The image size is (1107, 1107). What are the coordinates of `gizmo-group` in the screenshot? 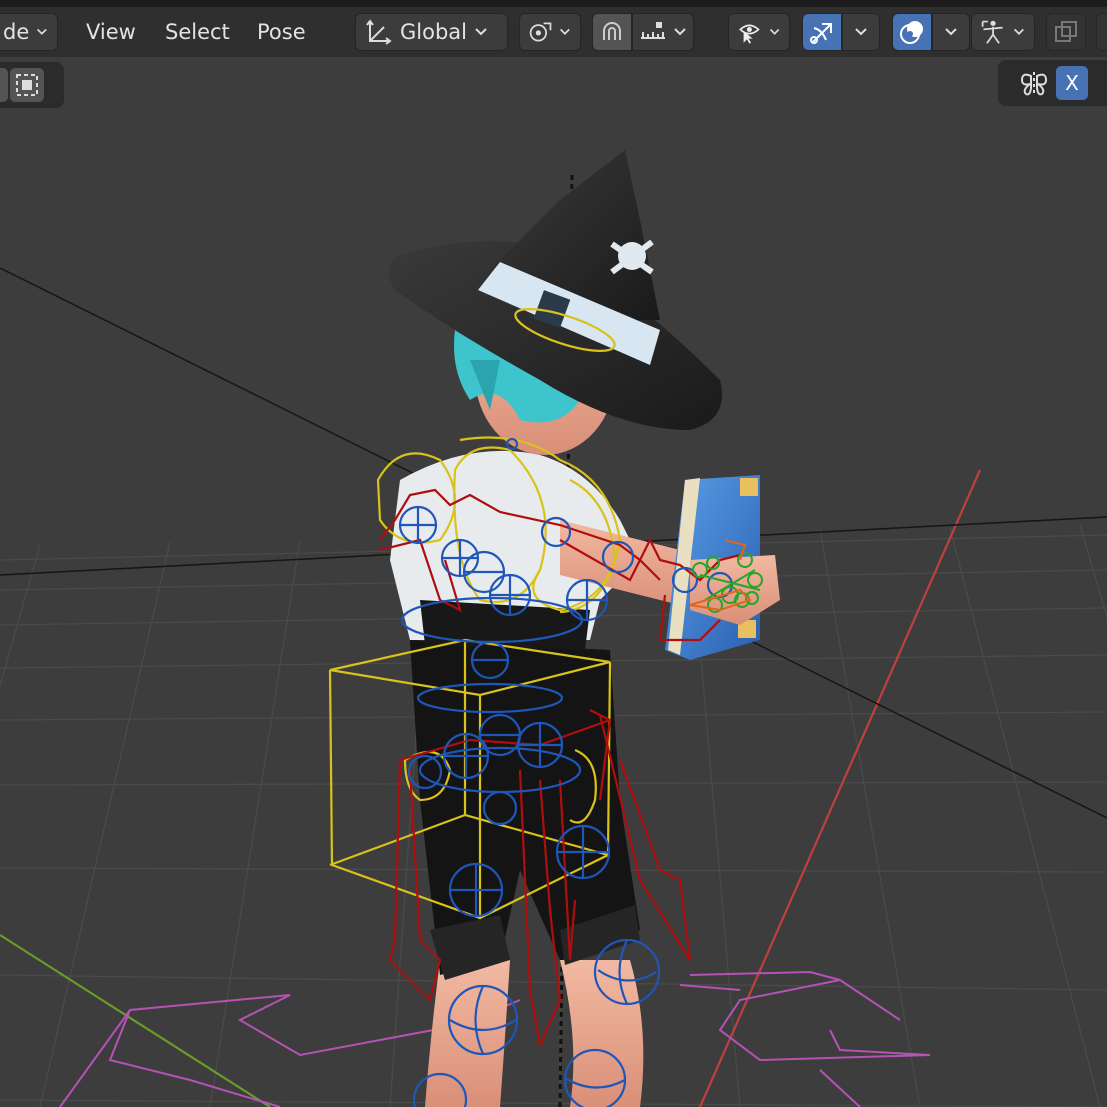 It's located at (841, 32).